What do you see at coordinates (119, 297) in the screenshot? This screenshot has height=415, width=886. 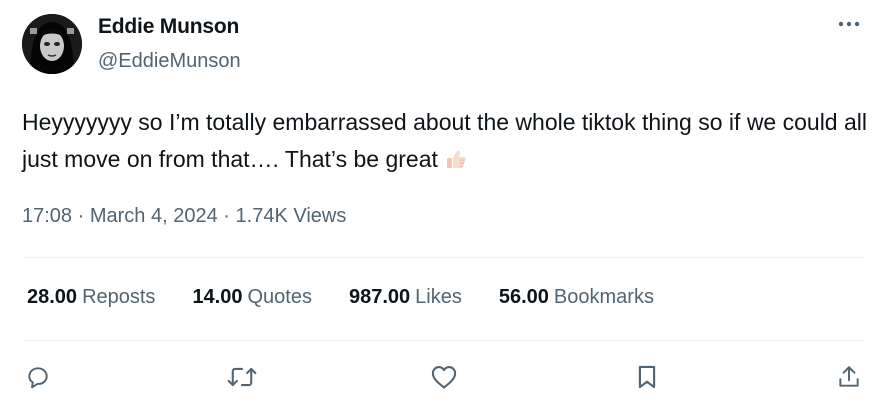 I see `reposts-label: Reposts` at bounding box center [119, 297].